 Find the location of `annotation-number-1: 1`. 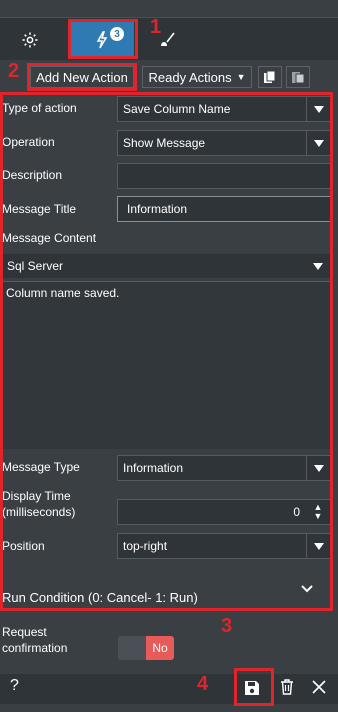

annotation-number-1: 1 is located at coordinates (156, 27).